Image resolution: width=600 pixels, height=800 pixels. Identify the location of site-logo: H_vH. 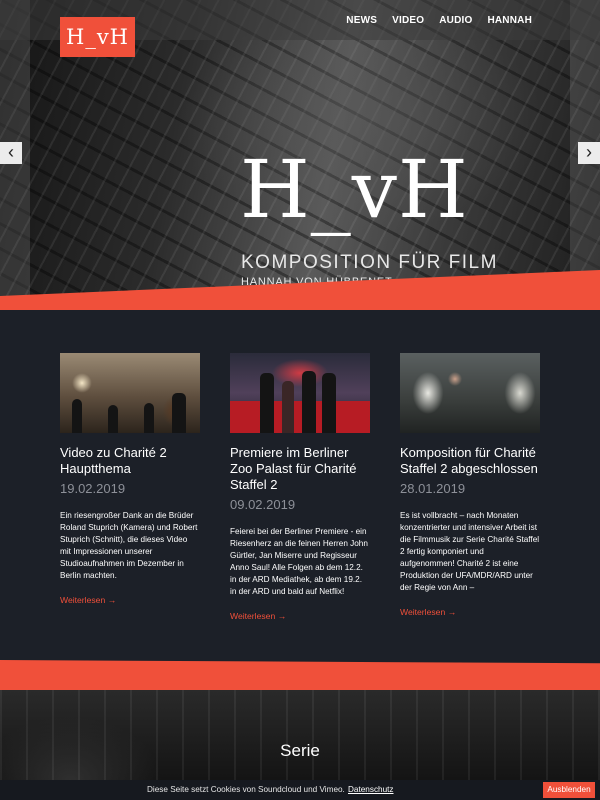
(97, 37).